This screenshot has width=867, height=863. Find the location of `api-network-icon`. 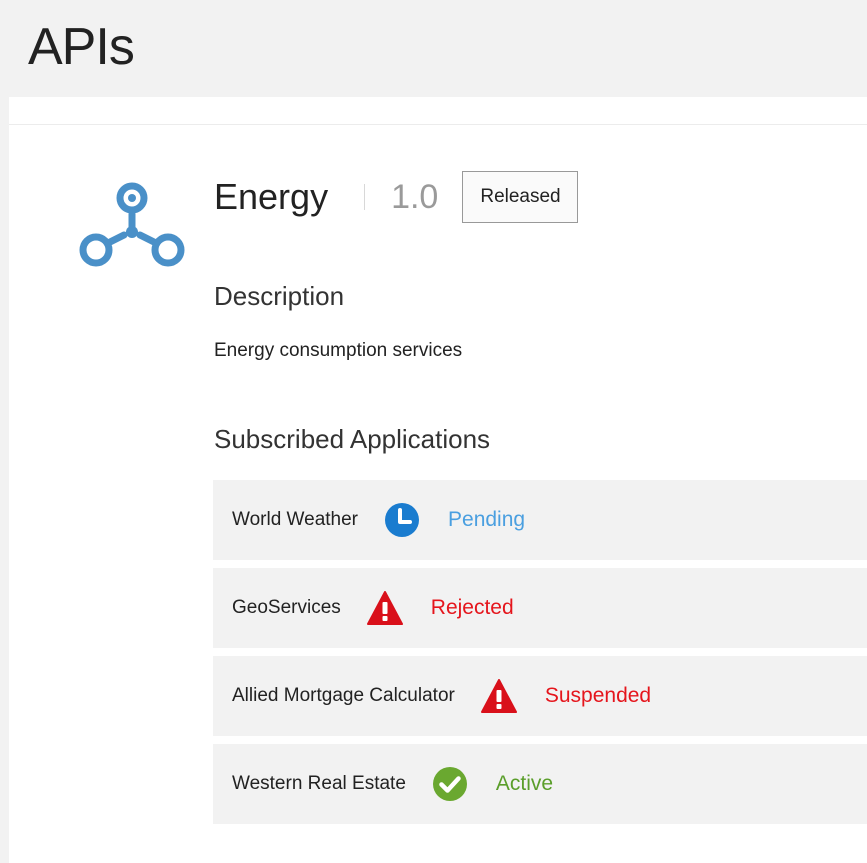

api-network-icon is located at coordinates (132, 224).